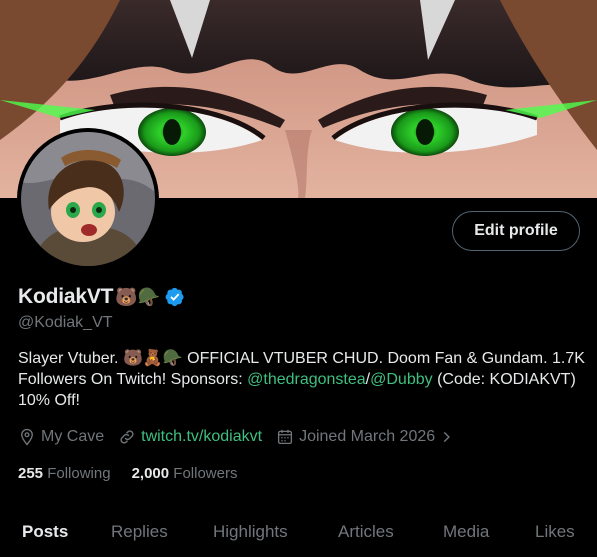 The width and height of the screenshot is (597, 557). Describe the element at coordinates (150, 473) in the screenshot. I see `followers-count: 2,000` at that location.